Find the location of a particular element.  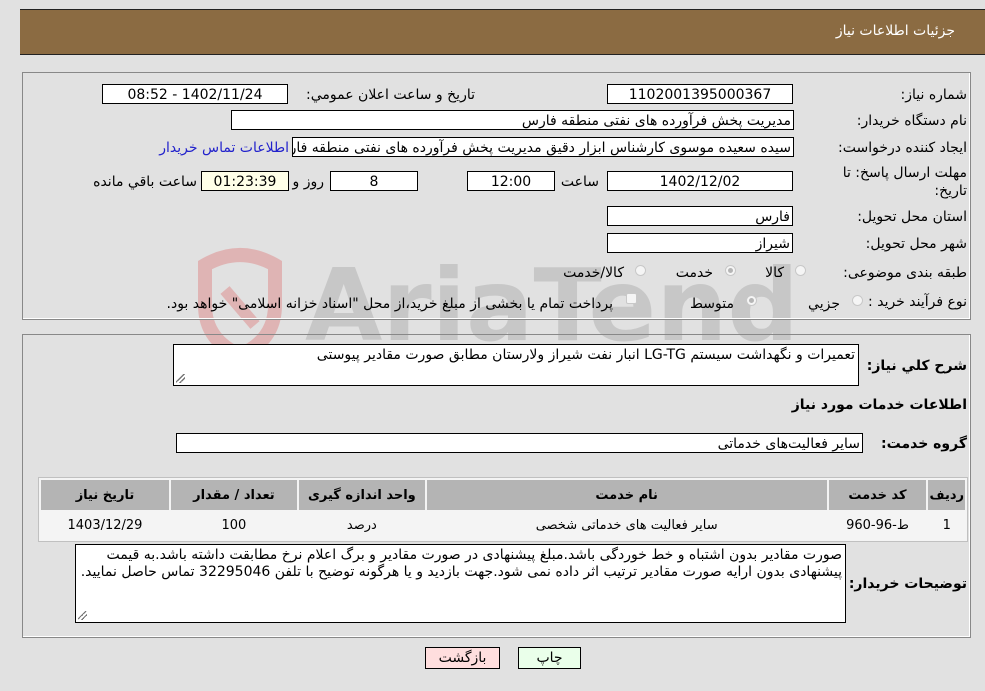

category-label: طبقه بندی موضوعی: is located at coordinates (905, 273).